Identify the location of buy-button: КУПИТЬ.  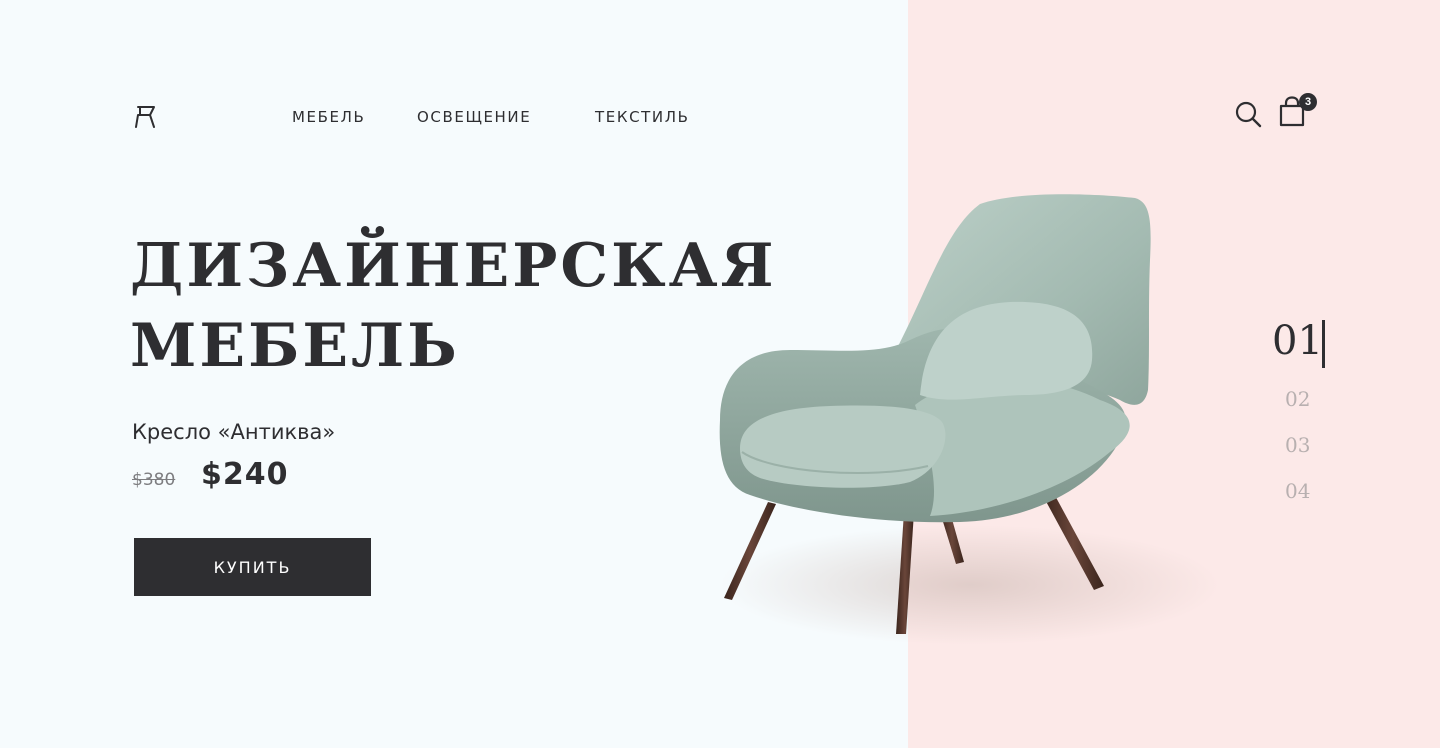
(252, 567).